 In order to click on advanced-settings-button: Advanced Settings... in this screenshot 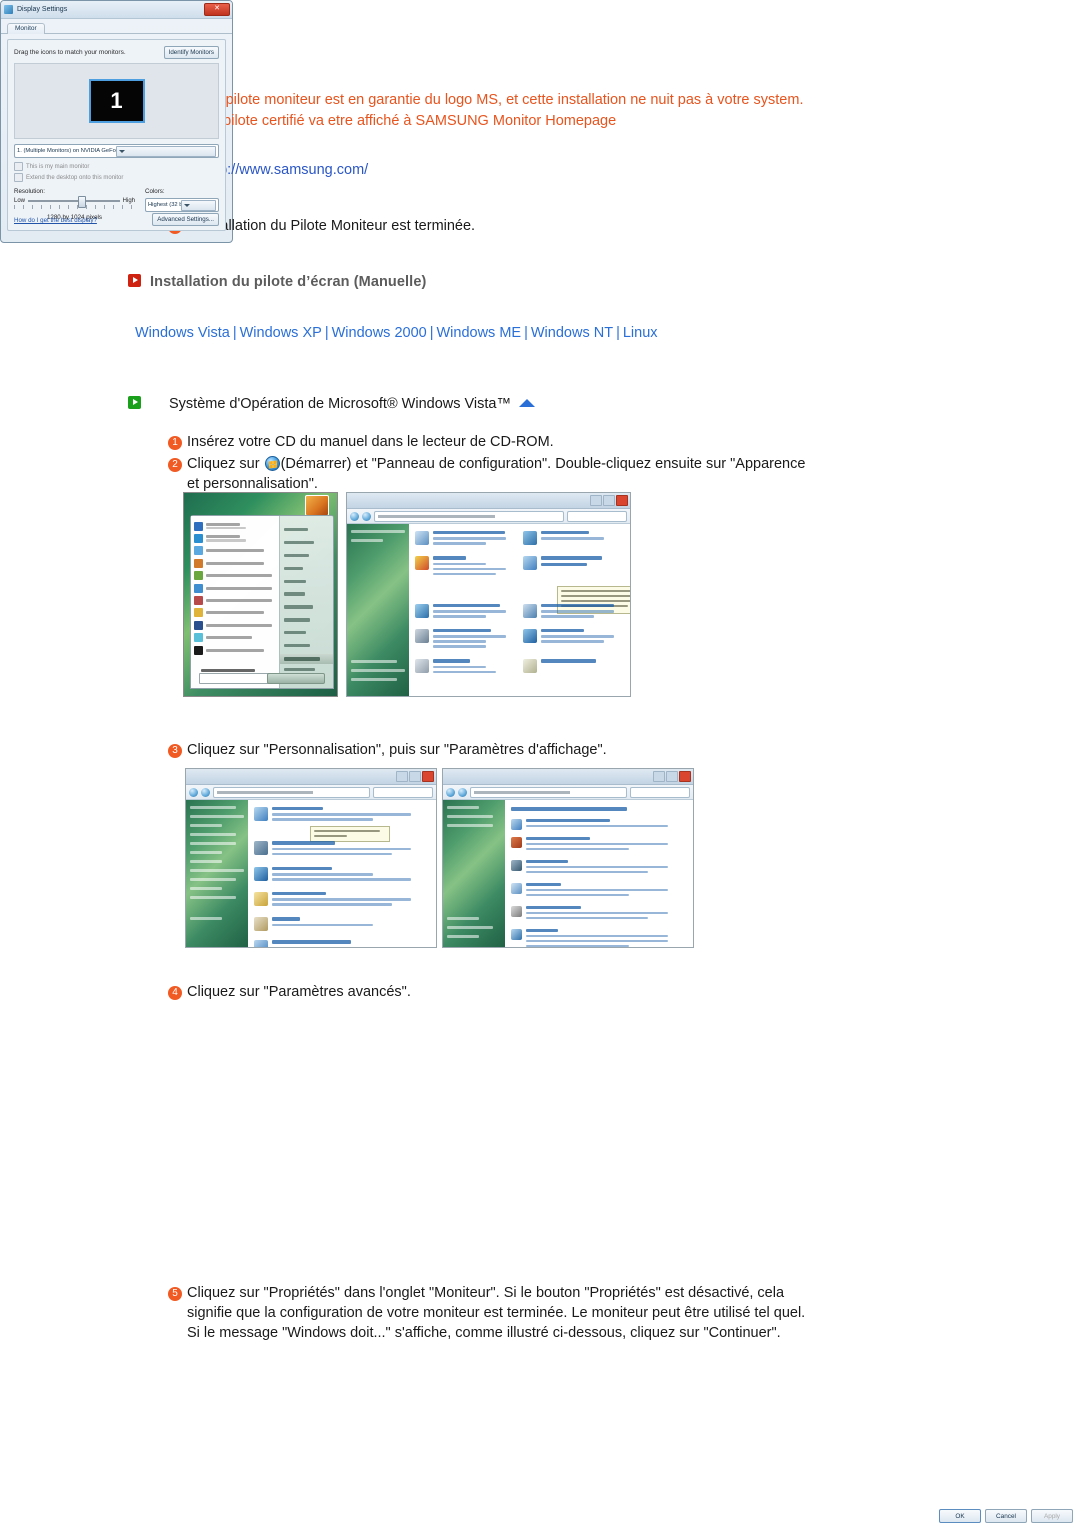, I will do `click(185, 219)`.